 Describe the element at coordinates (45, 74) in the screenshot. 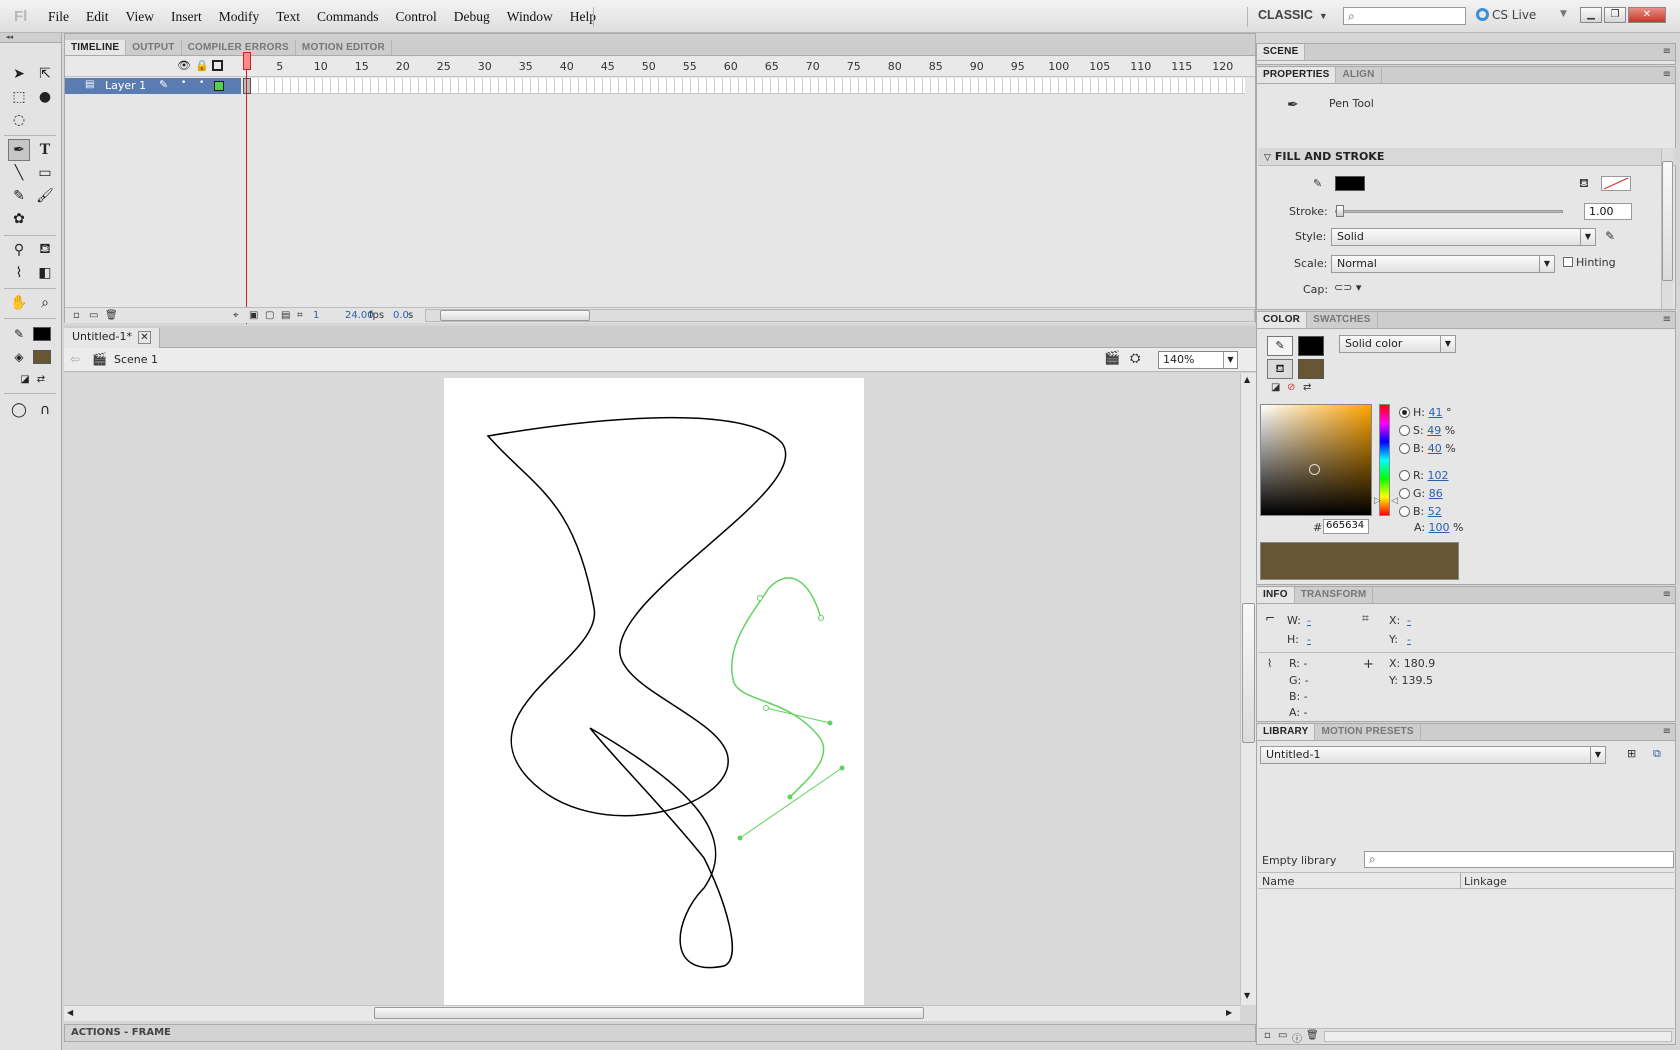

I see `subselection-tool-icon: ⇱` at that location.